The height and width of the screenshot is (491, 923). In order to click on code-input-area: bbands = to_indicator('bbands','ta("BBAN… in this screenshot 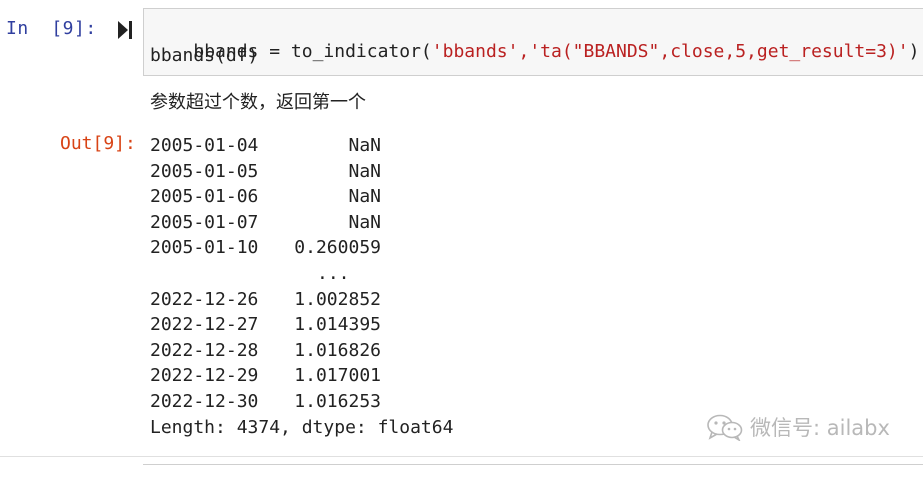, I will do `click(533, 42)`.